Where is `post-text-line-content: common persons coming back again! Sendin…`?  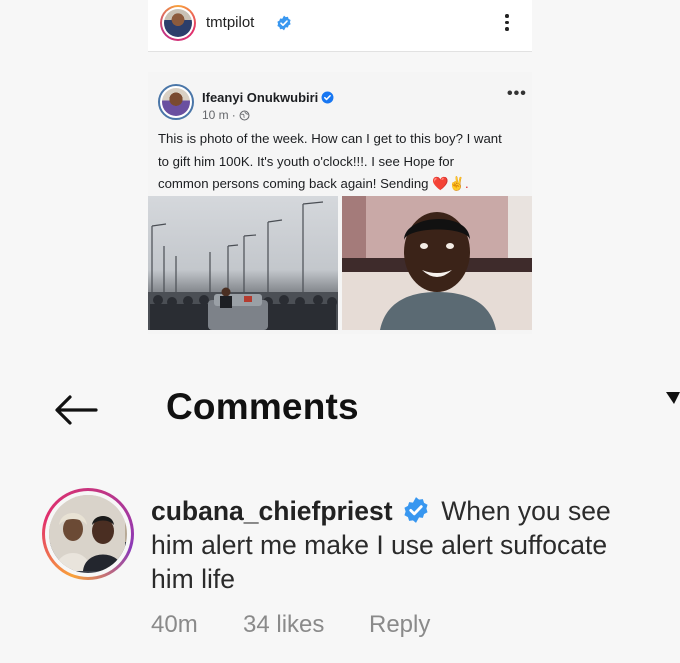
post-text-line-content: common persons coming back again! Sendin… is located at coordinates (293, 183).